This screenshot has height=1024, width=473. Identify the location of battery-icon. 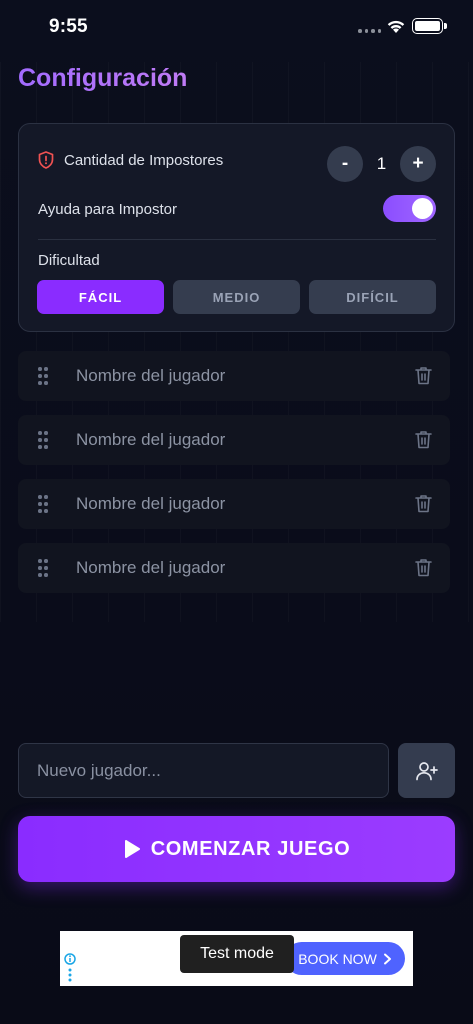
(429, 26).